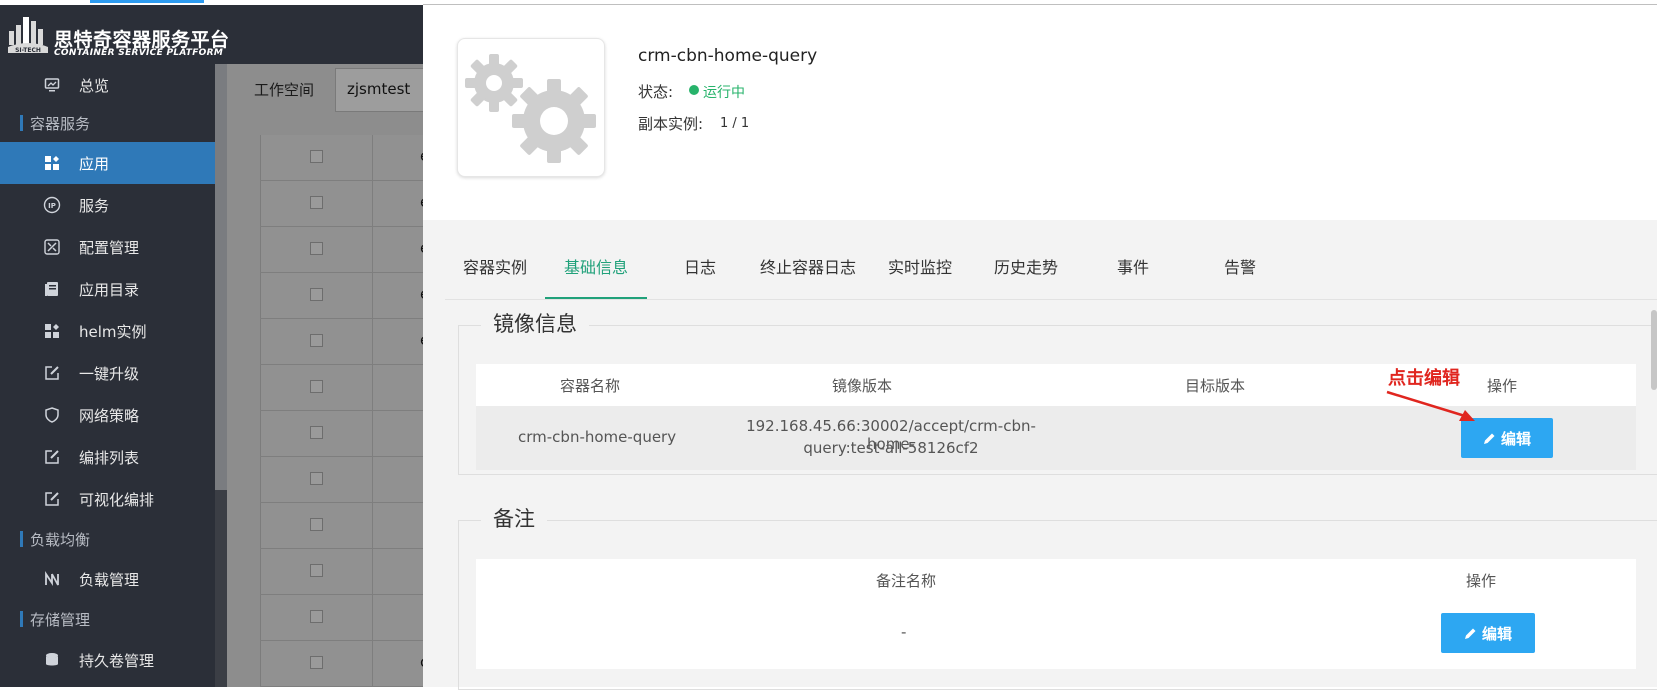 This screenshot has height=690, width=1657. Describe the element at coordinates (117, 499) in the screenshot. I see `sidebar-item-label: 可视化编排` at that location.